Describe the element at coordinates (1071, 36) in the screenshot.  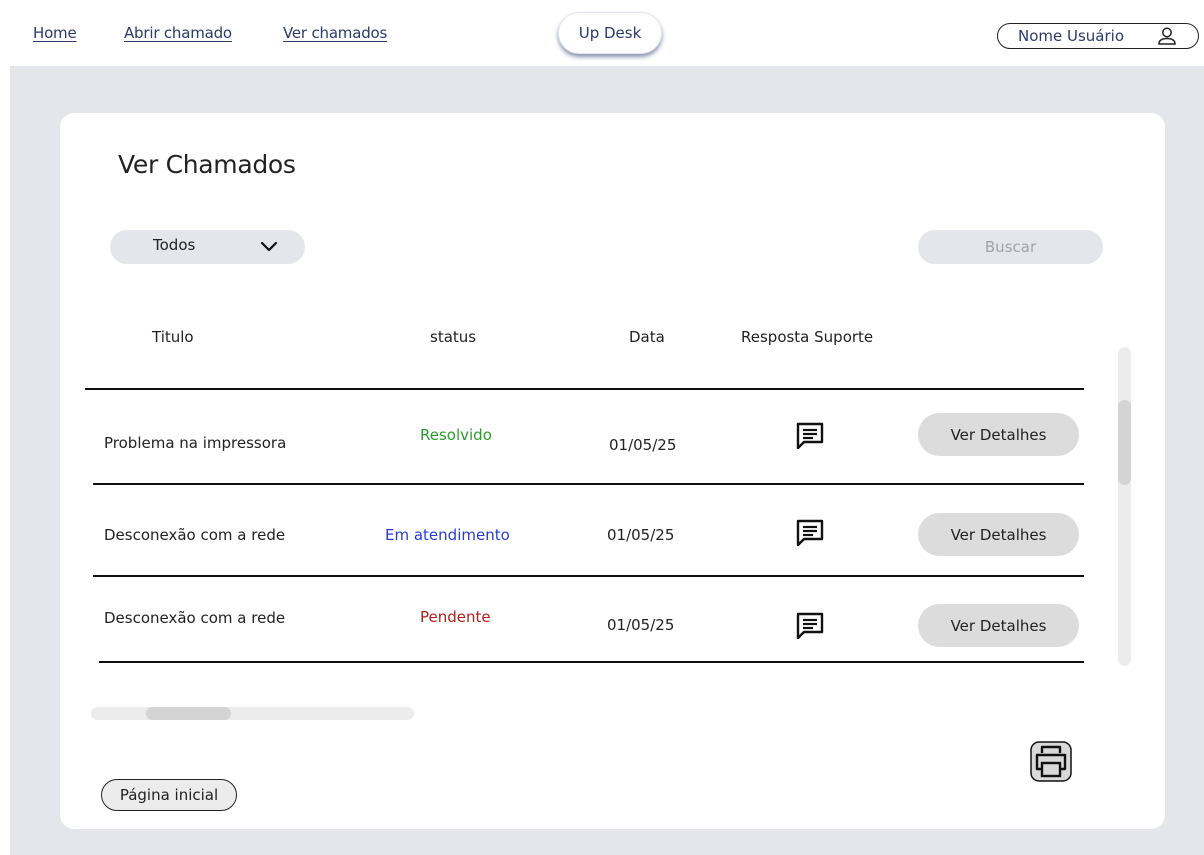
I see `user-name-label: Nome Usuário` at that location.